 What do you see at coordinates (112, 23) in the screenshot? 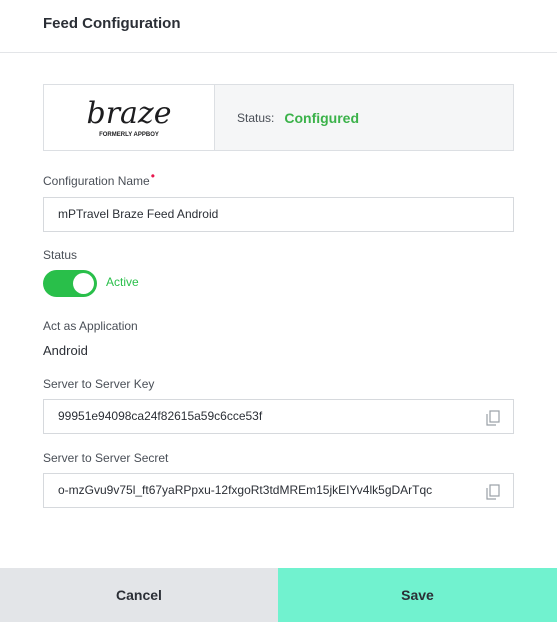
I see `page-title: Feed Configuration` at bounding box center [112, 23].